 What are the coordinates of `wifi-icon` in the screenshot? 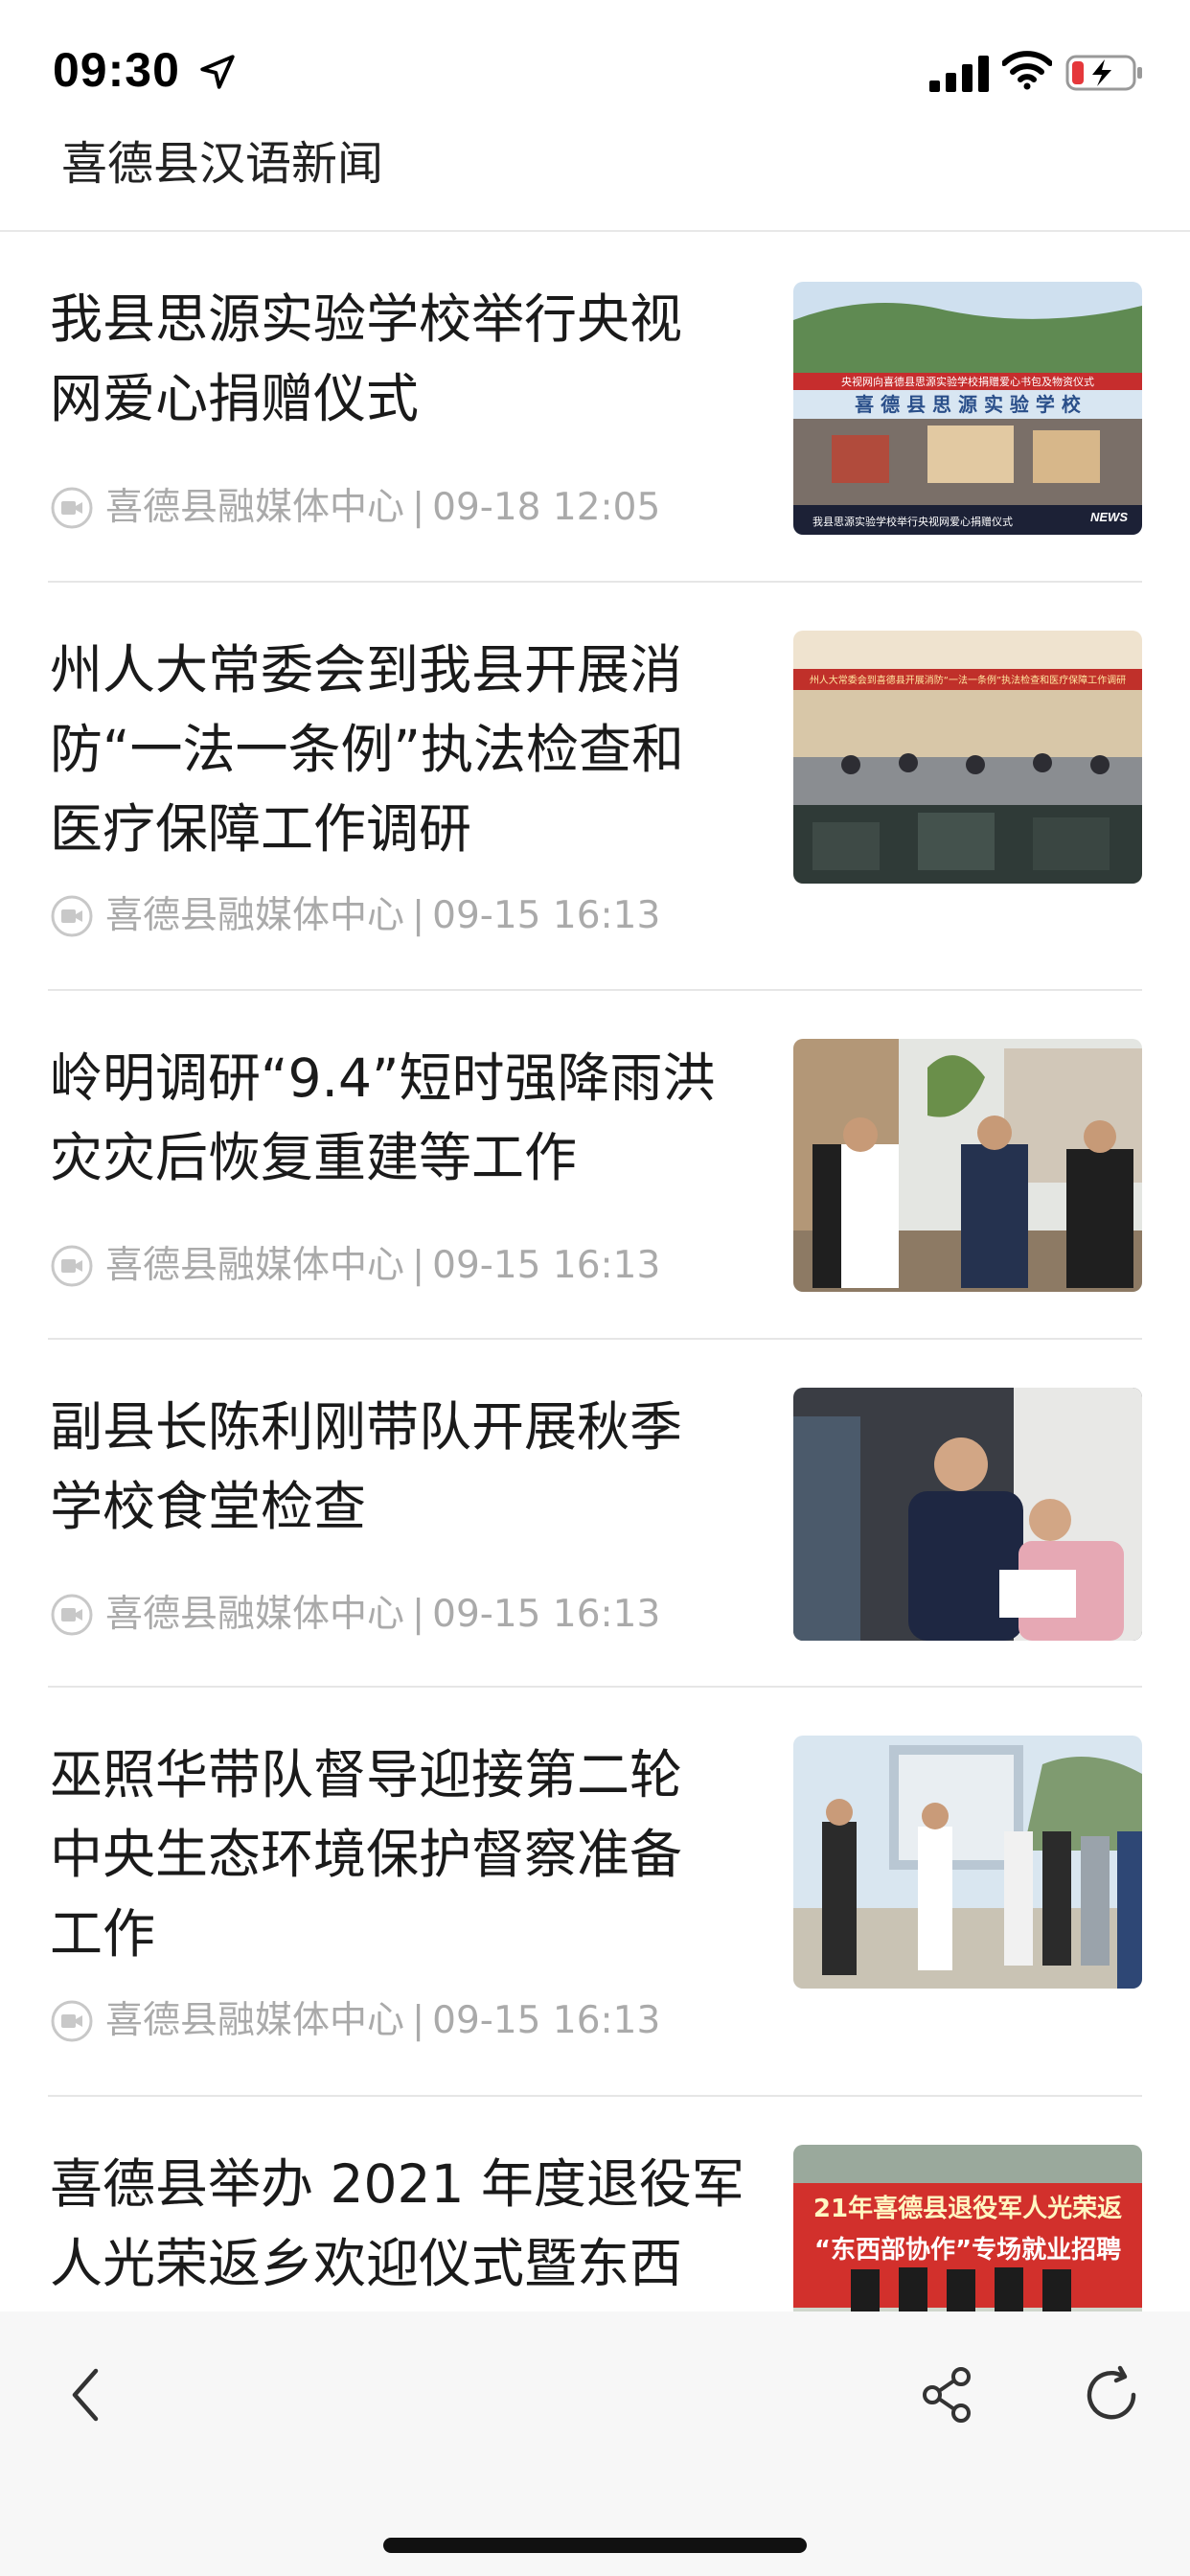 It's located at (1027, 70).